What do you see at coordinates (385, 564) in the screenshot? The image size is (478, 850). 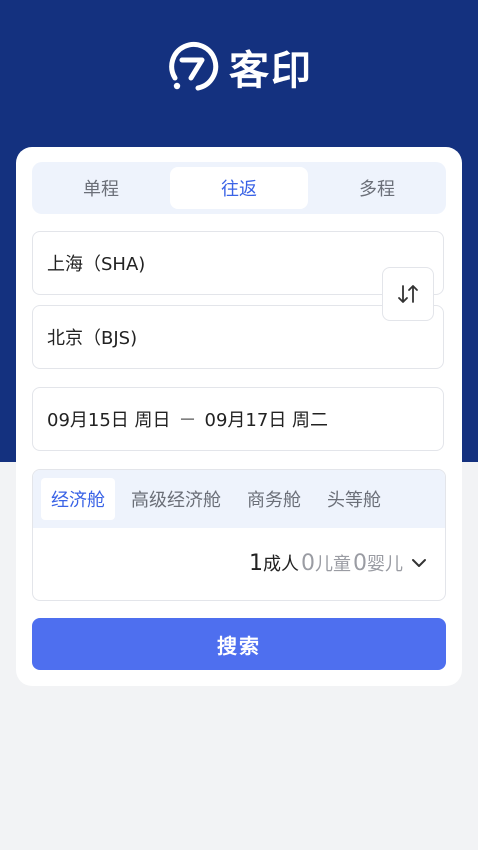 I see `infant-label: 婴儿` at bounding box center [385, 564].